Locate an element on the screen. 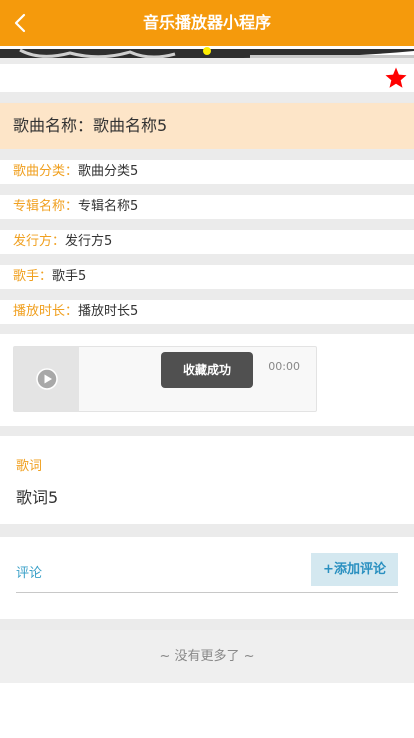 The height and width of the screenshot is (738, 414). detail-label: 歌手： is located at coordinates (33, 276).